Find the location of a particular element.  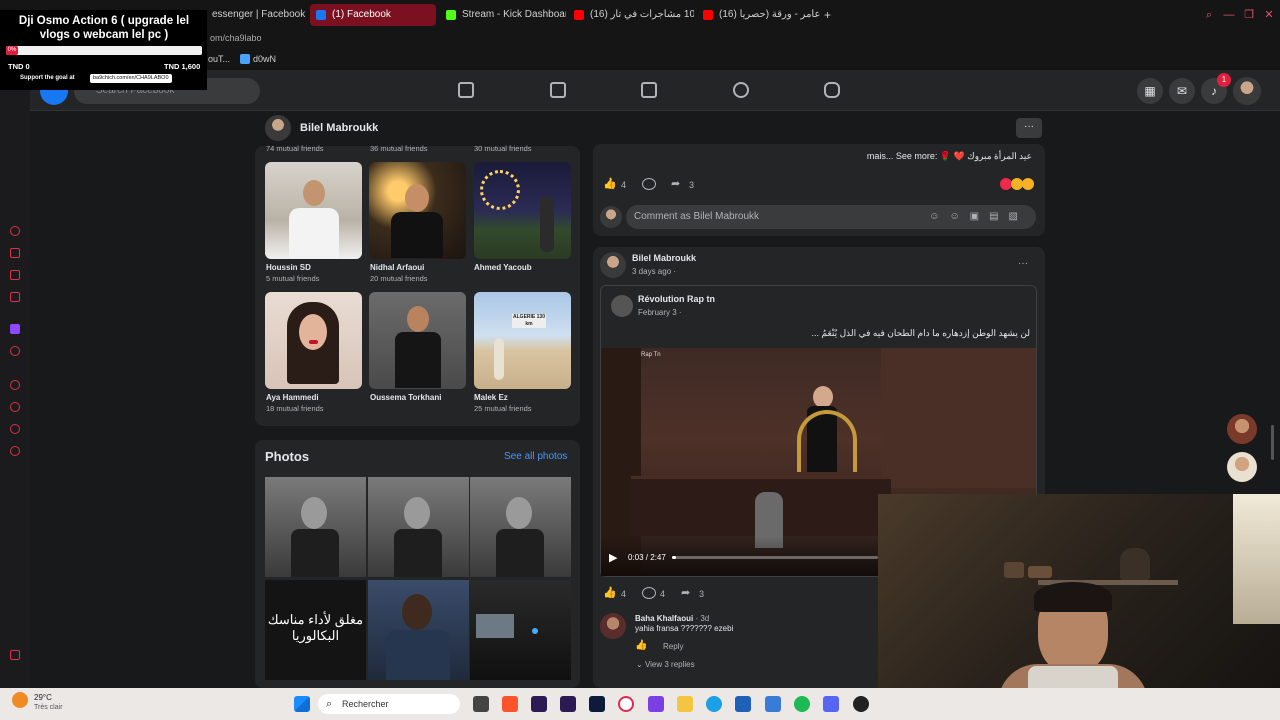

tab-label: essenger | Facebook is located at coordinates (259, 14).